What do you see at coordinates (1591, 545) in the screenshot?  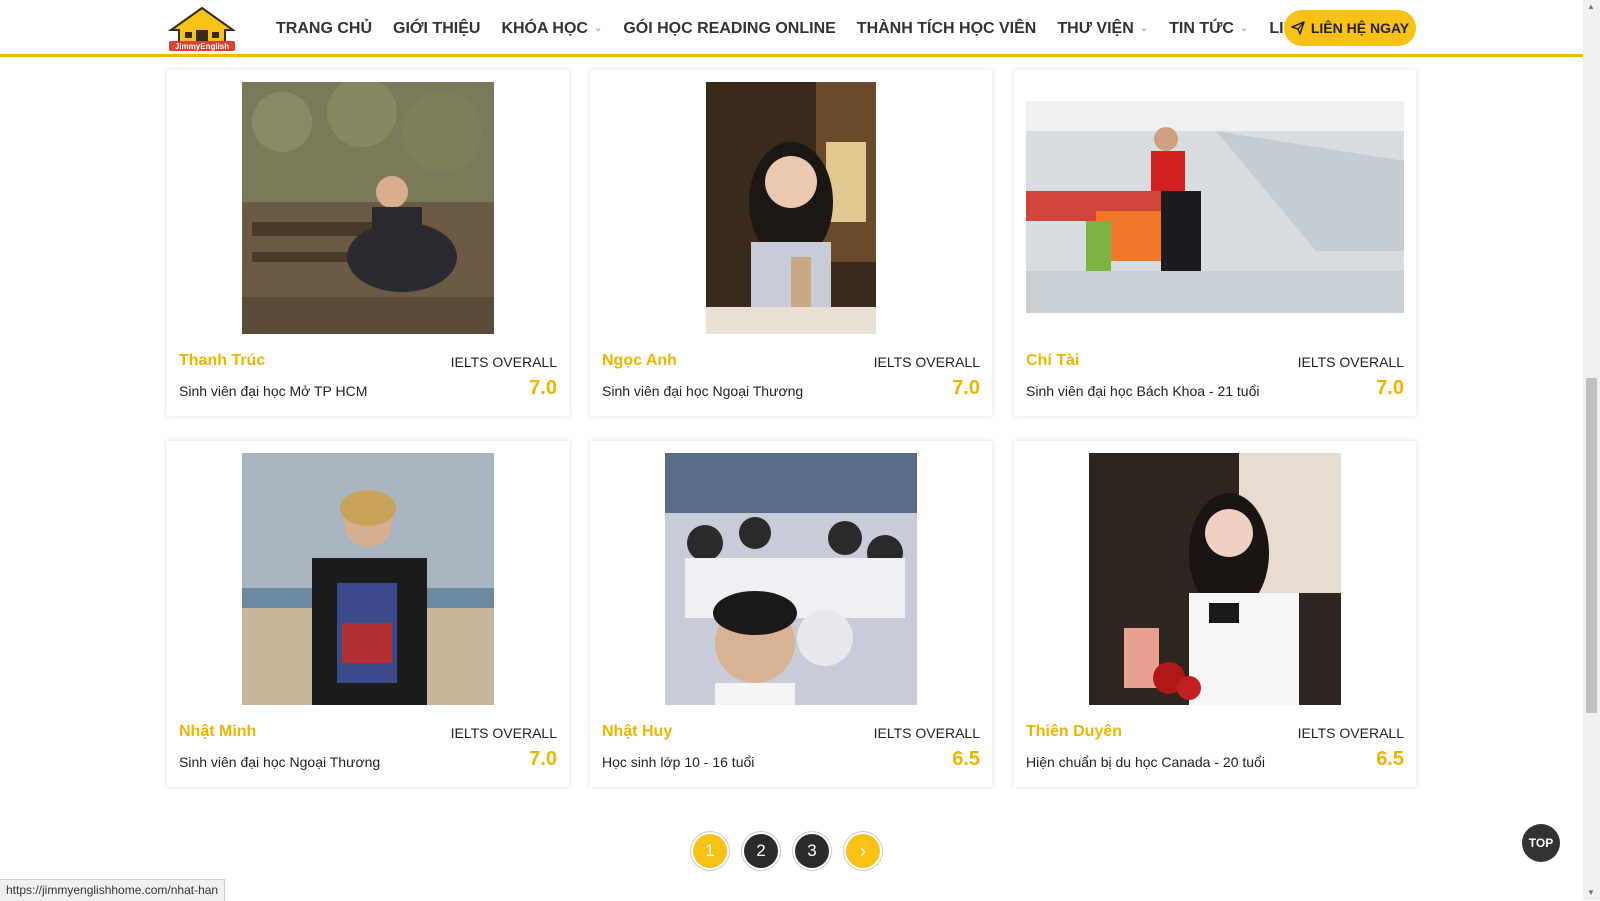 I see `scrollbar-thumb` at bounding box center [1591, 545].